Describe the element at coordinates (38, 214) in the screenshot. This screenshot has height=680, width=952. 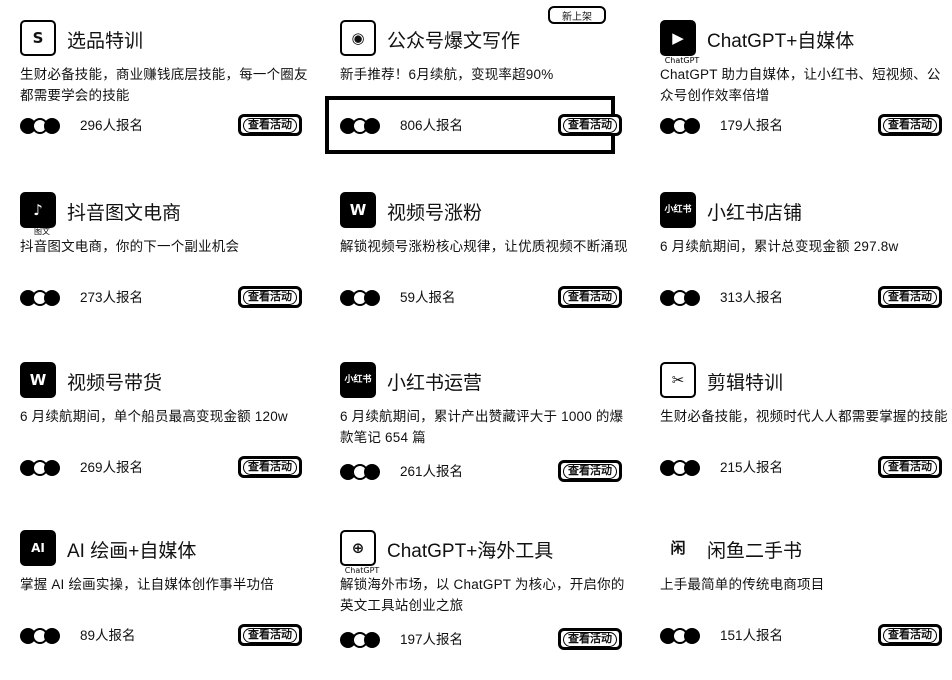
I see `douyin-icon: ♪ 图文` at that location.